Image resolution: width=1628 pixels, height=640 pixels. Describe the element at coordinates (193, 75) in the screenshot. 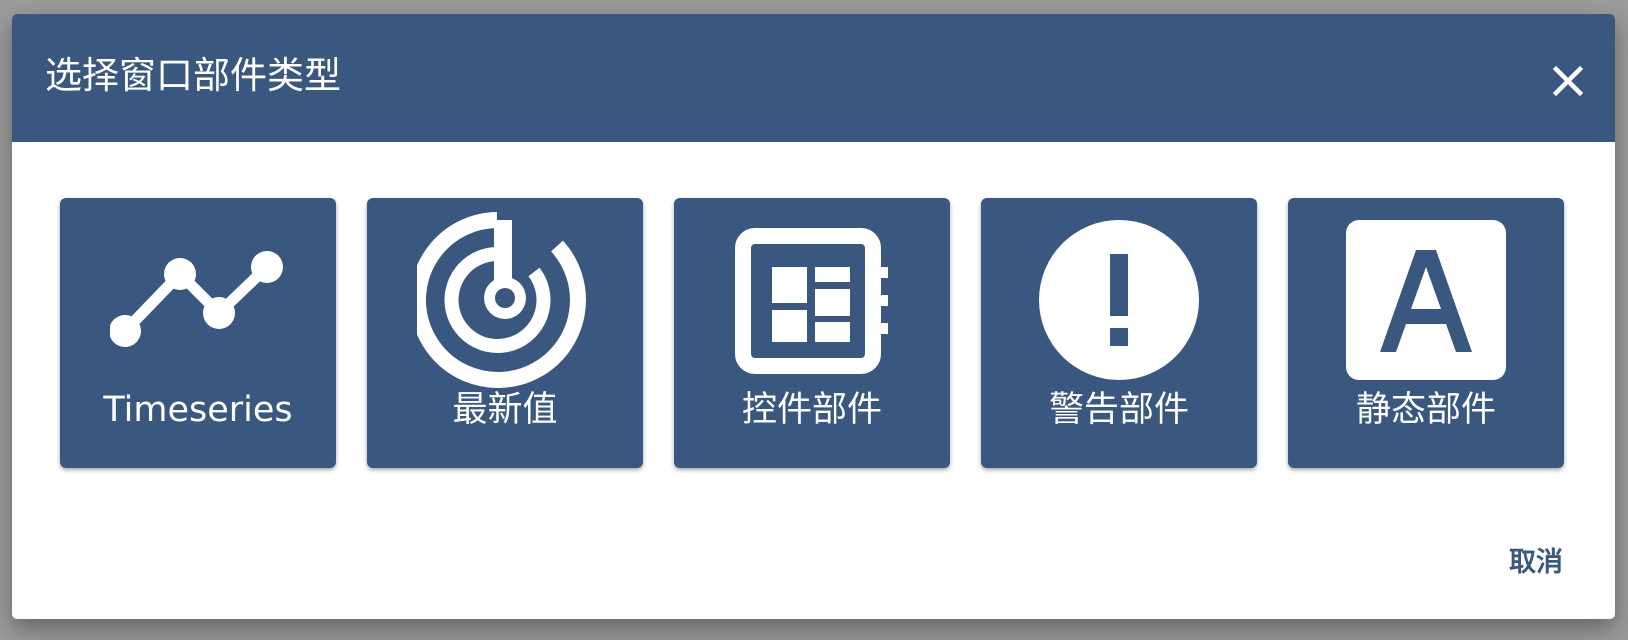

I see `dialog-title: 选择窗口部件类型` at that location.